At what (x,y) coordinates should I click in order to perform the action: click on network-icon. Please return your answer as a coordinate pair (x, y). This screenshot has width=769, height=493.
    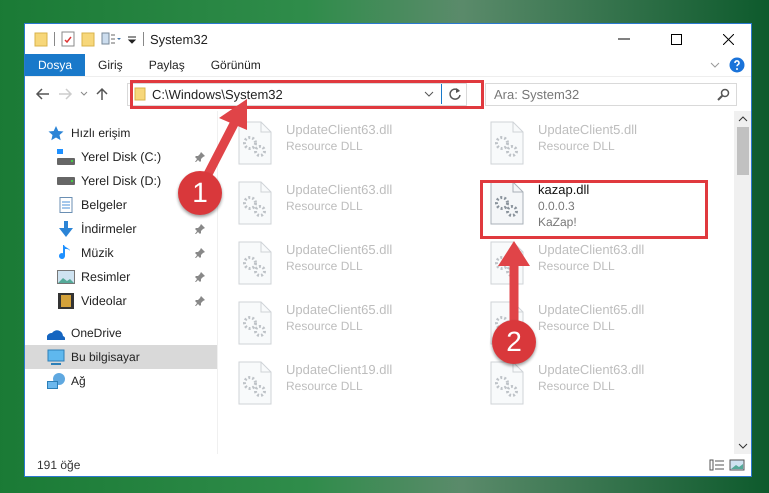
    Looking at the image, I should click on (56, 381).